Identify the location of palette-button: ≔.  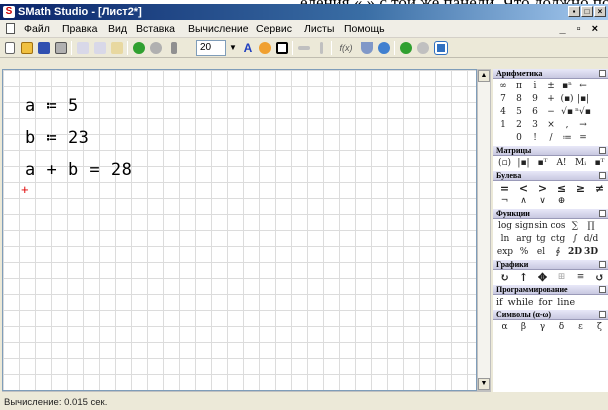
(567, 138).